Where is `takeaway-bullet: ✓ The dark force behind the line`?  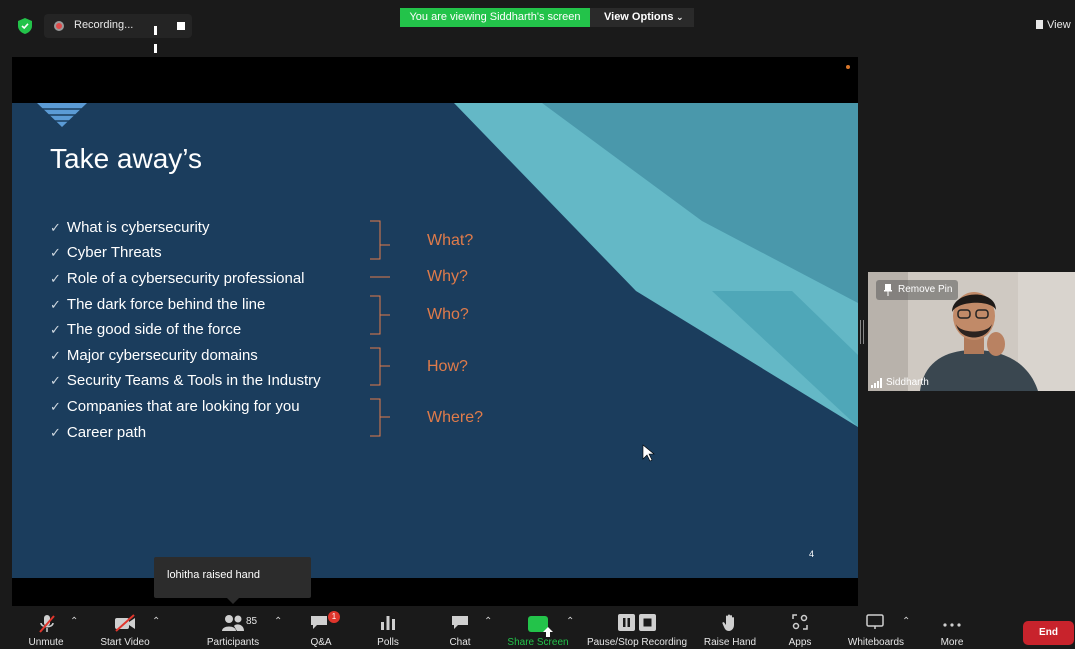
takeaway-bullet: ✓ The dark force behind the line is located at coordinates (158, 304).